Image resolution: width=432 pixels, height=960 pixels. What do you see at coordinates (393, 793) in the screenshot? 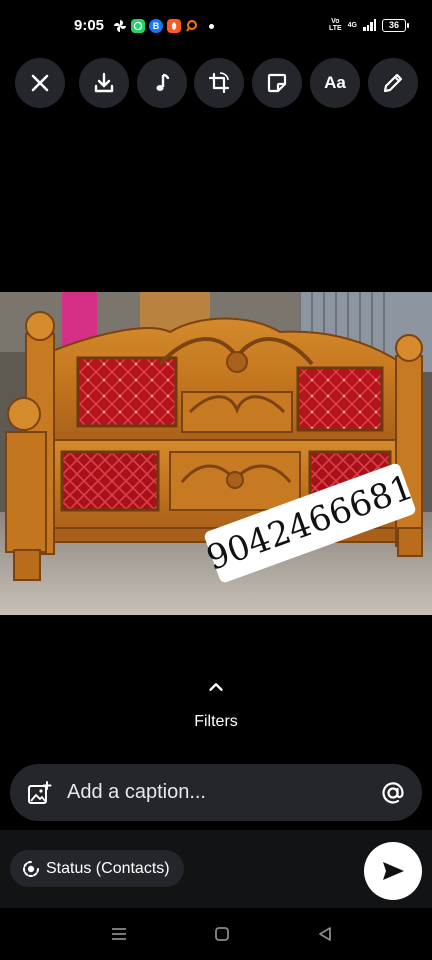
I see `mention-icon` at bounding box center [393, 793].